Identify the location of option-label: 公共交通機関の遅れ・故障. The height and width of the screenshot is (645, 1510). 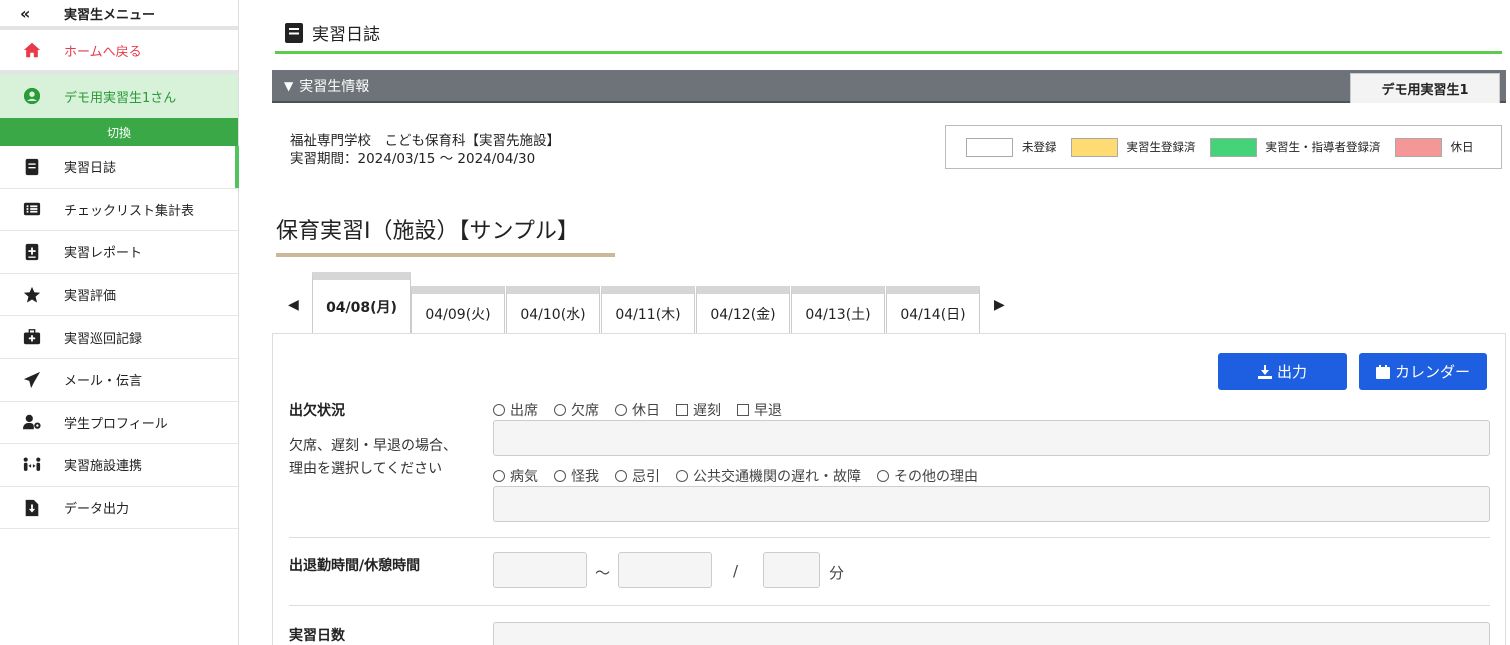
(777, 477).